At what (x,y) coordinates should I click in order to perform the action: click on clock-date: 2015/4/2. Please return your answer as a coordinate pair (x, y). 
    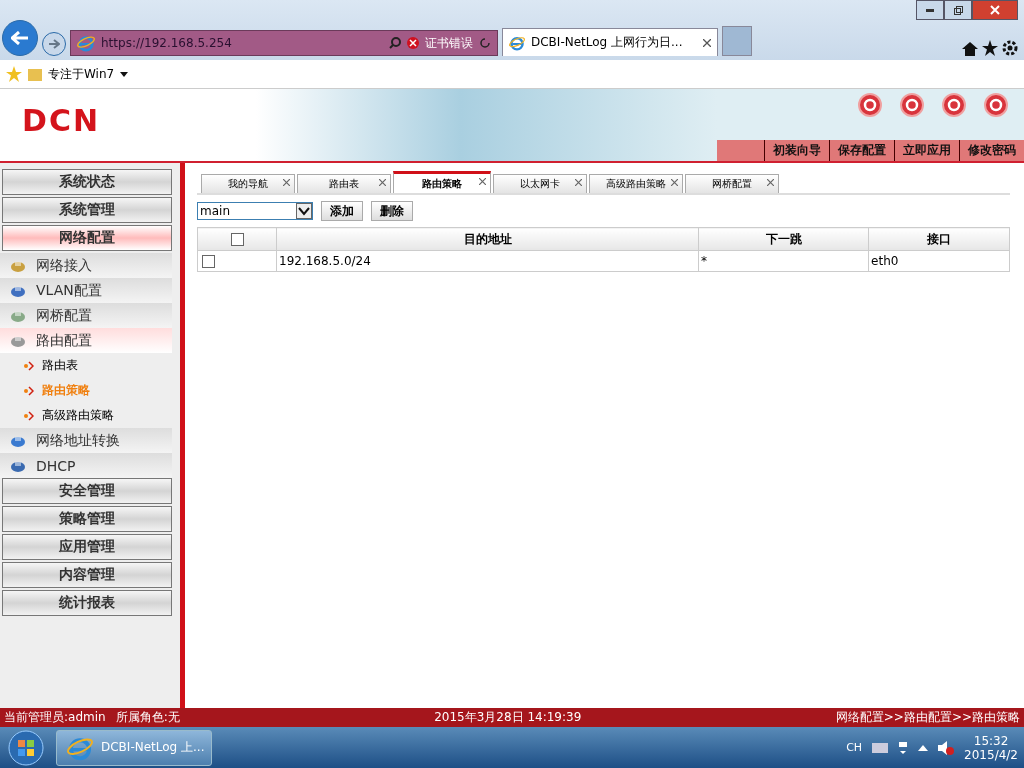
    Looking at the image, I should click on (991, 754).